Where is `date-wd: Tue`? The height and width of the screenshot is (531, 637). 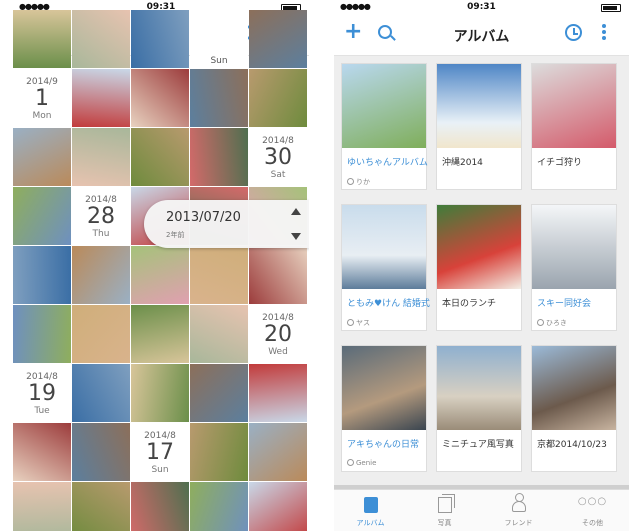
date-wd: Tue is located at coordinates (42, 411).